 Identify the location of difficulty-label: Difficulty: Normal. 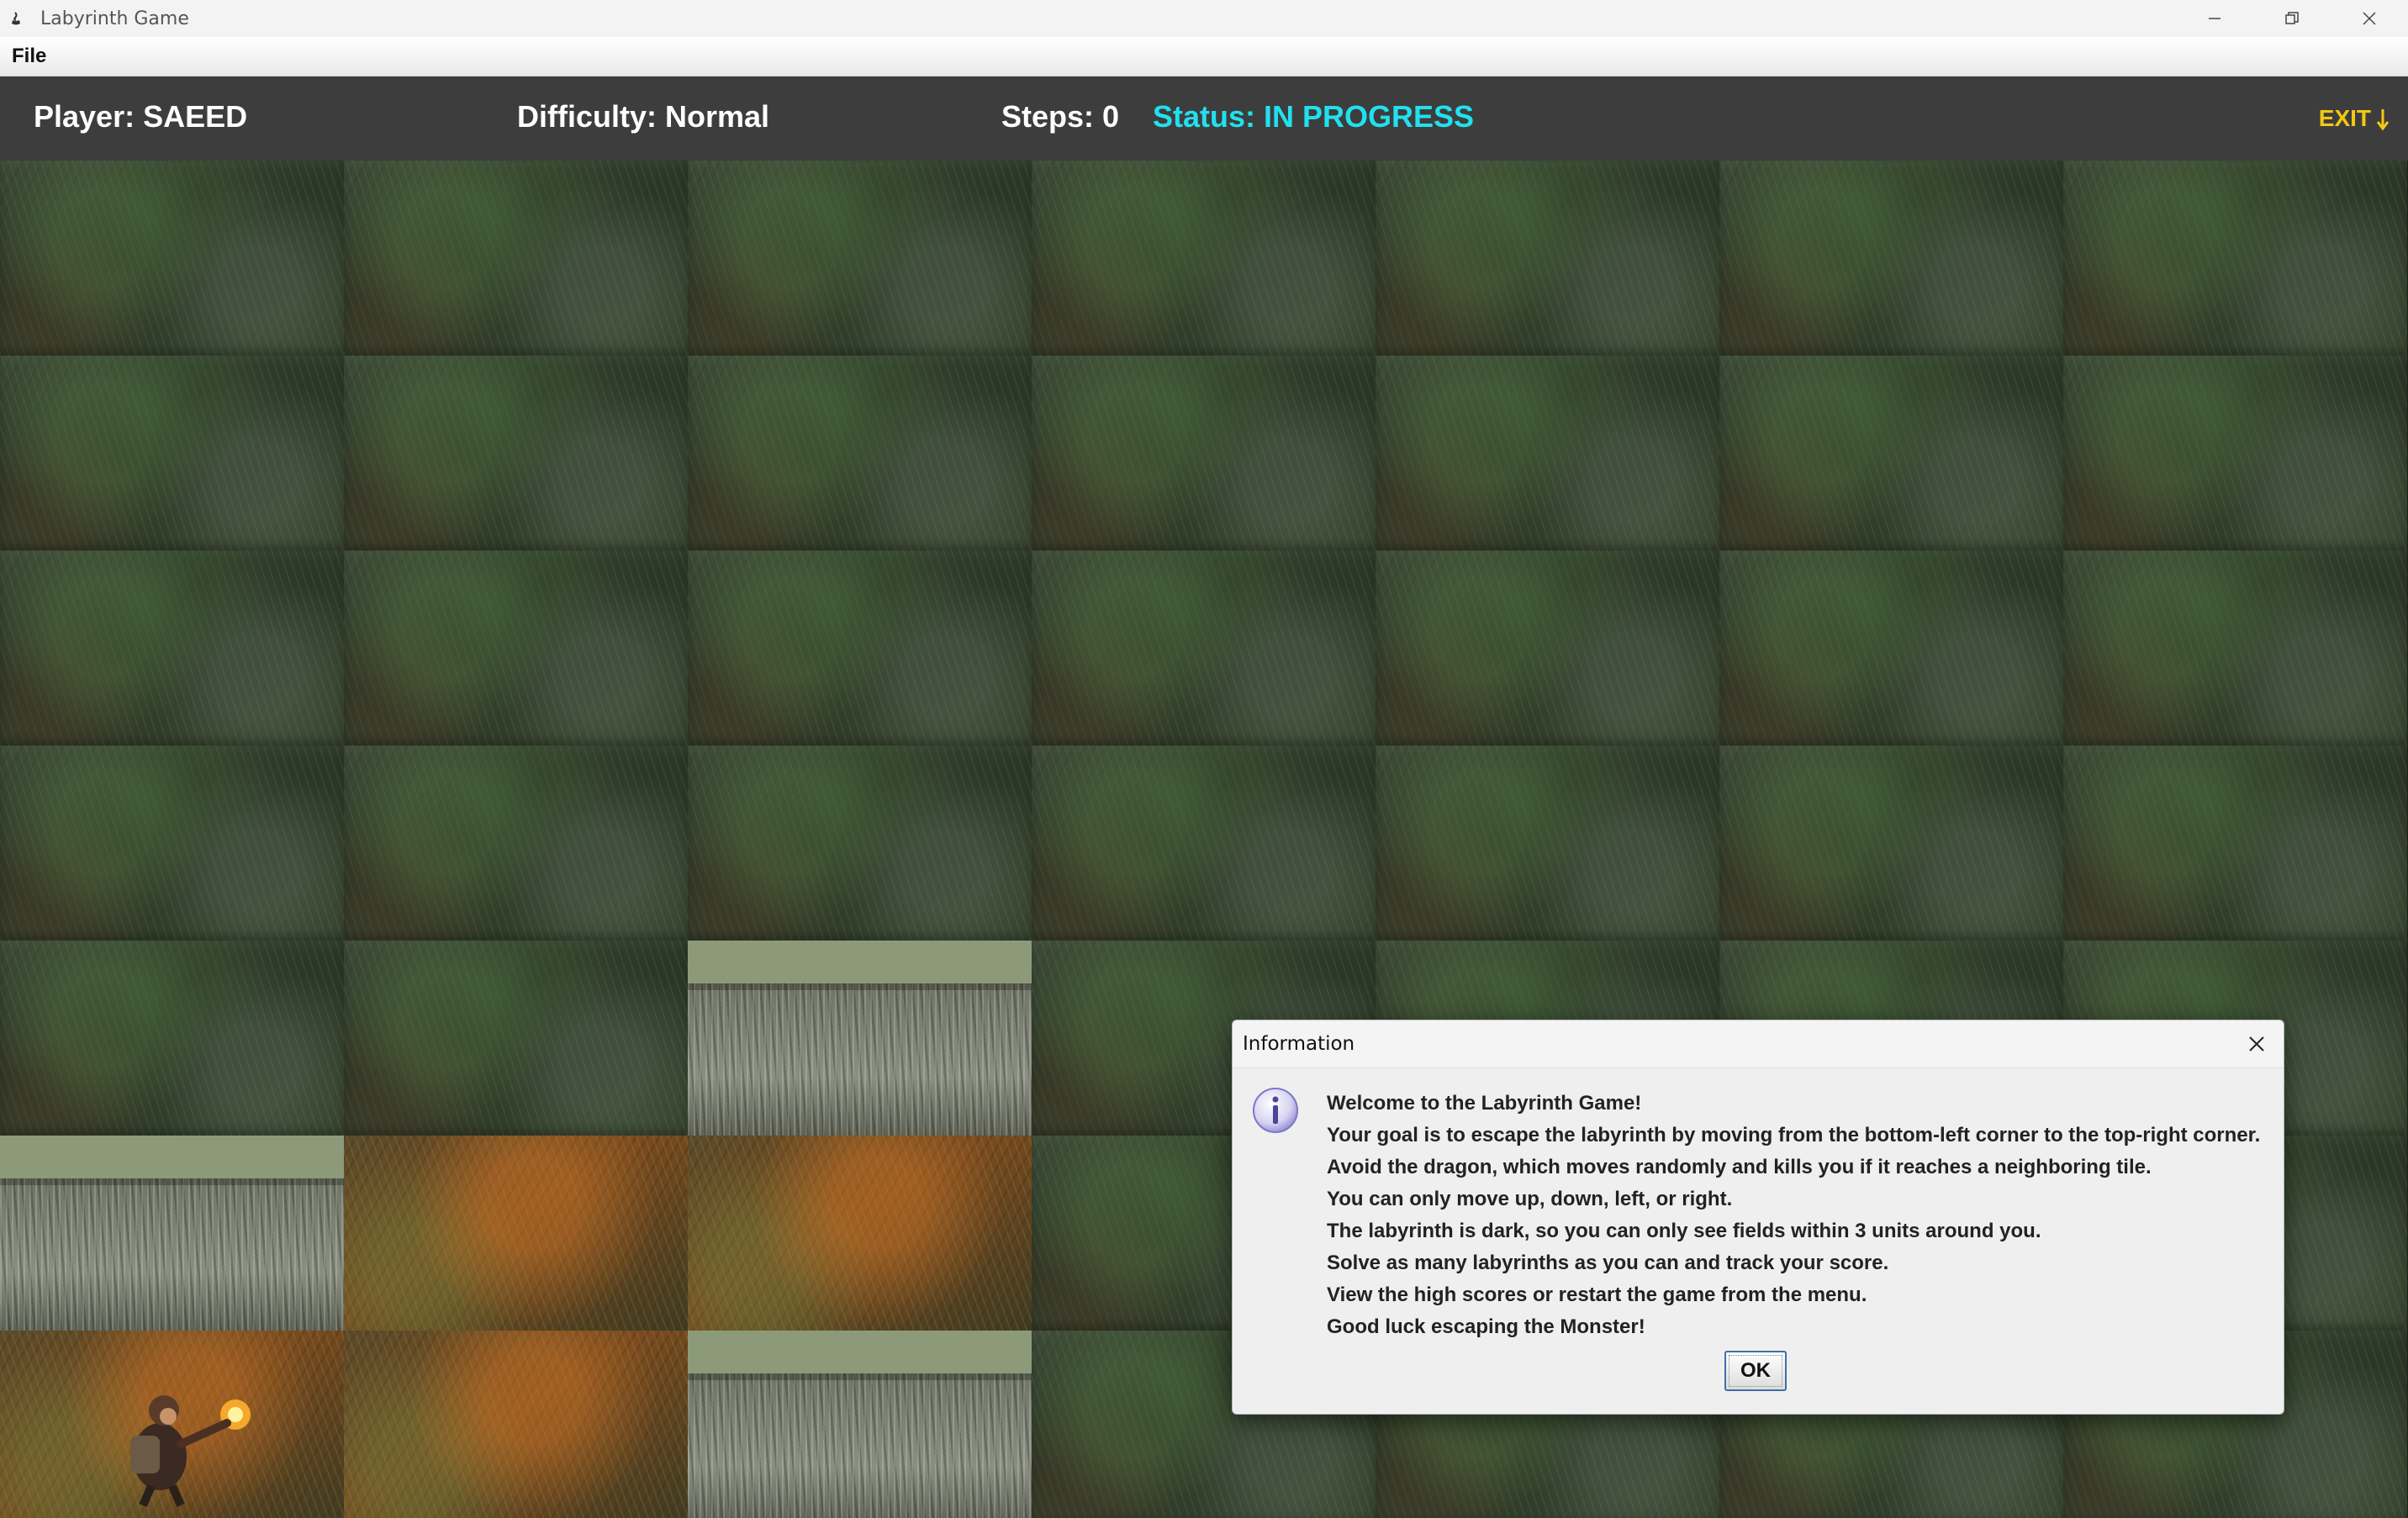
(643, 116).